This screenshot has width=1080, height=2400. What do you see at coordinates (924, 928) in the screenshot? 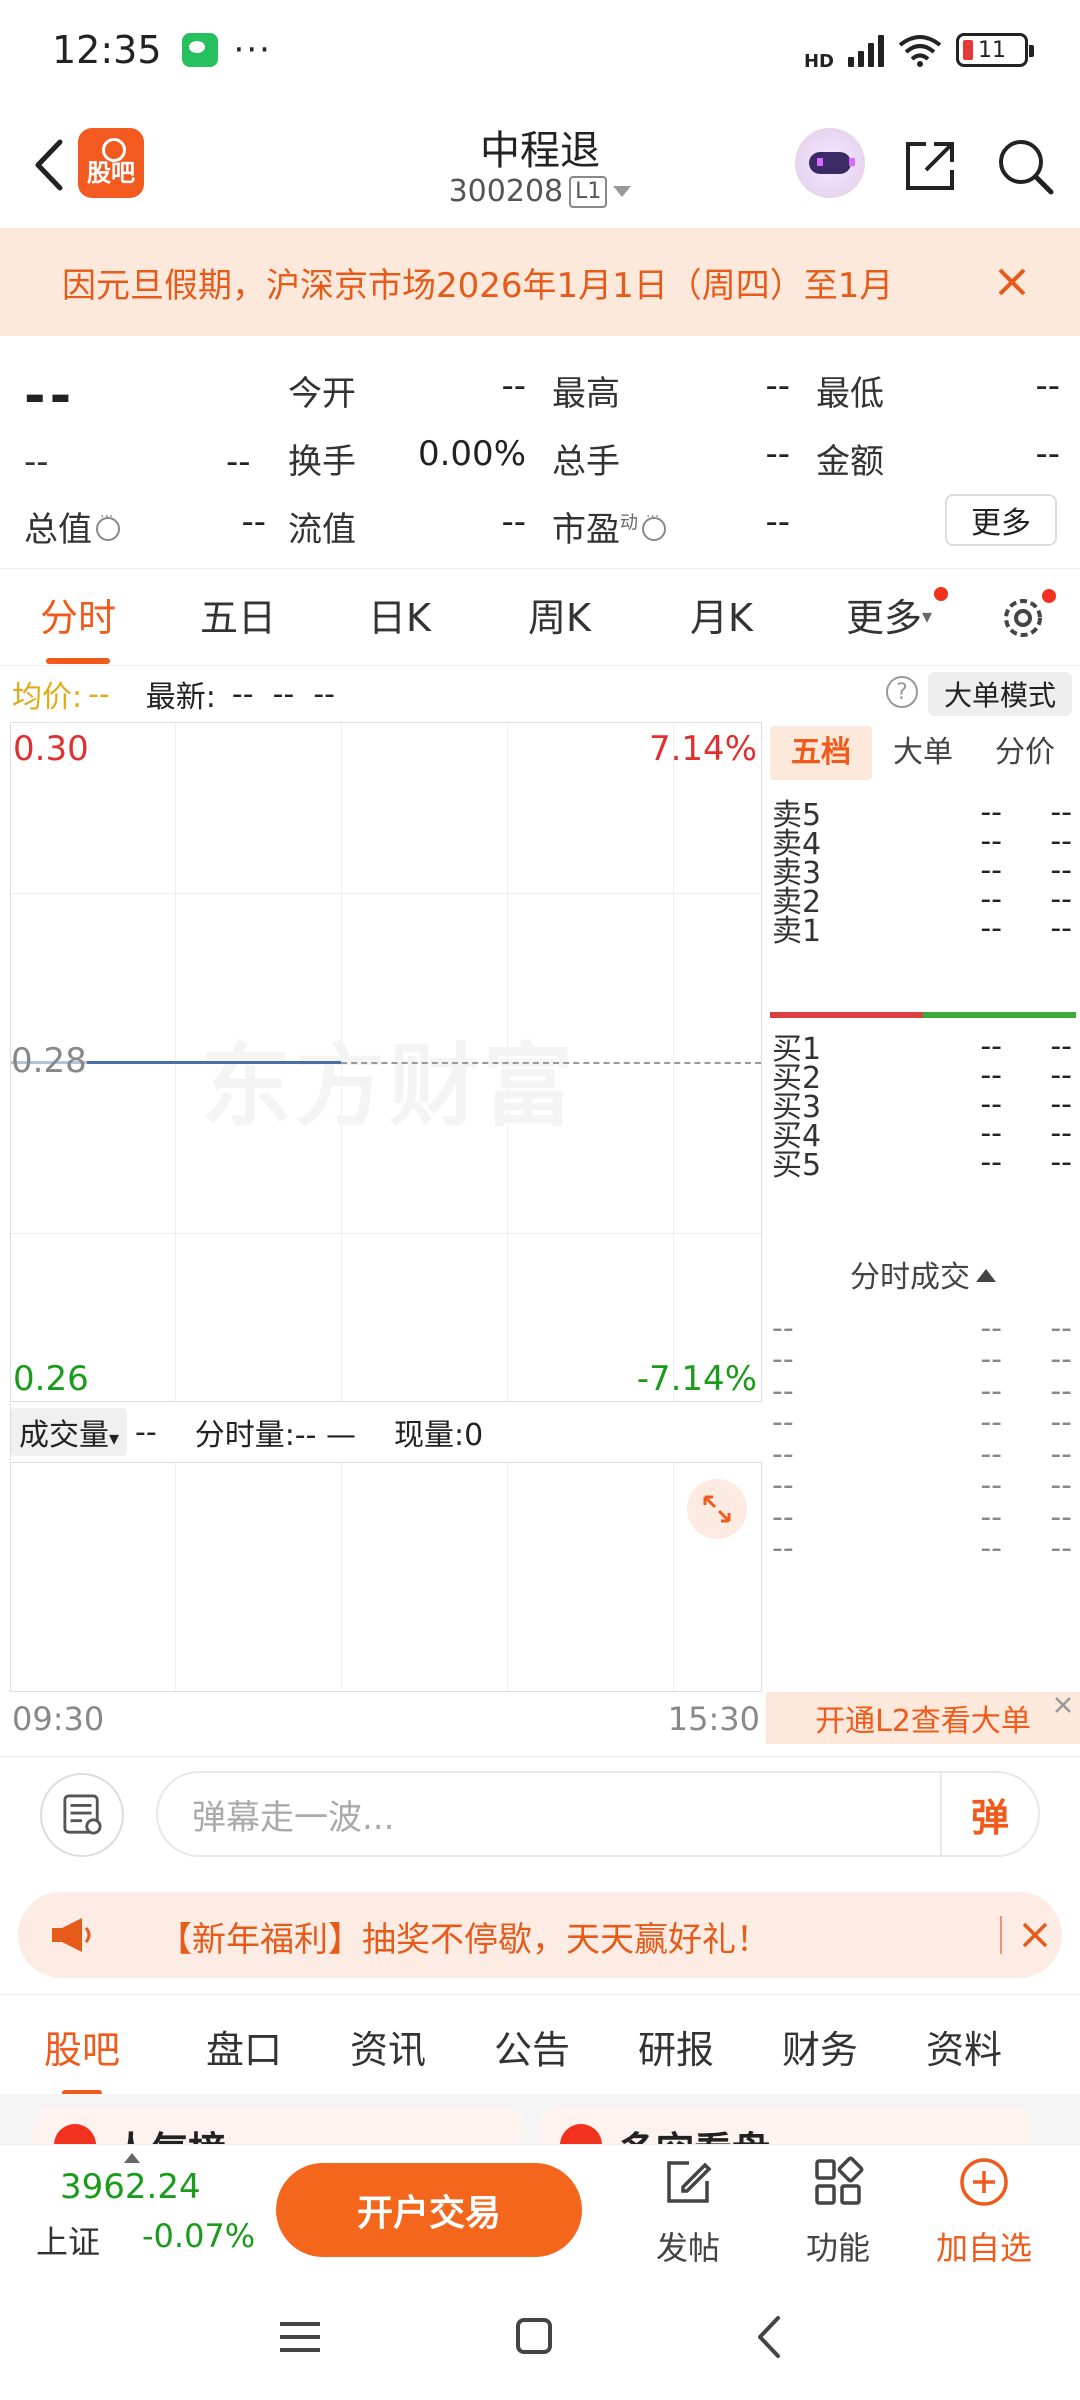
I see `ask-row: 卖1 -- --` at bounding box center [924, 928].